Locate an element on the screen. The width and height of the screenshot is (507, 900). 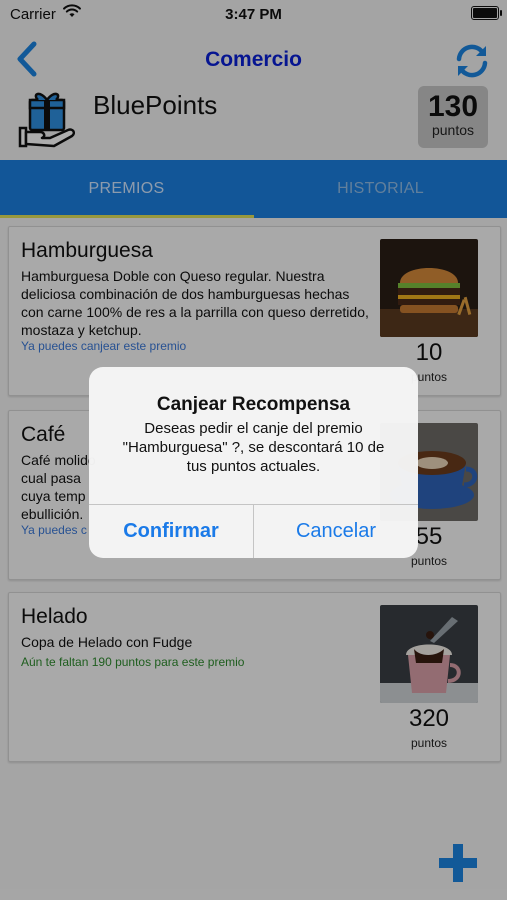
cancel-button: Cancelar is located at coordinates (336, 531).